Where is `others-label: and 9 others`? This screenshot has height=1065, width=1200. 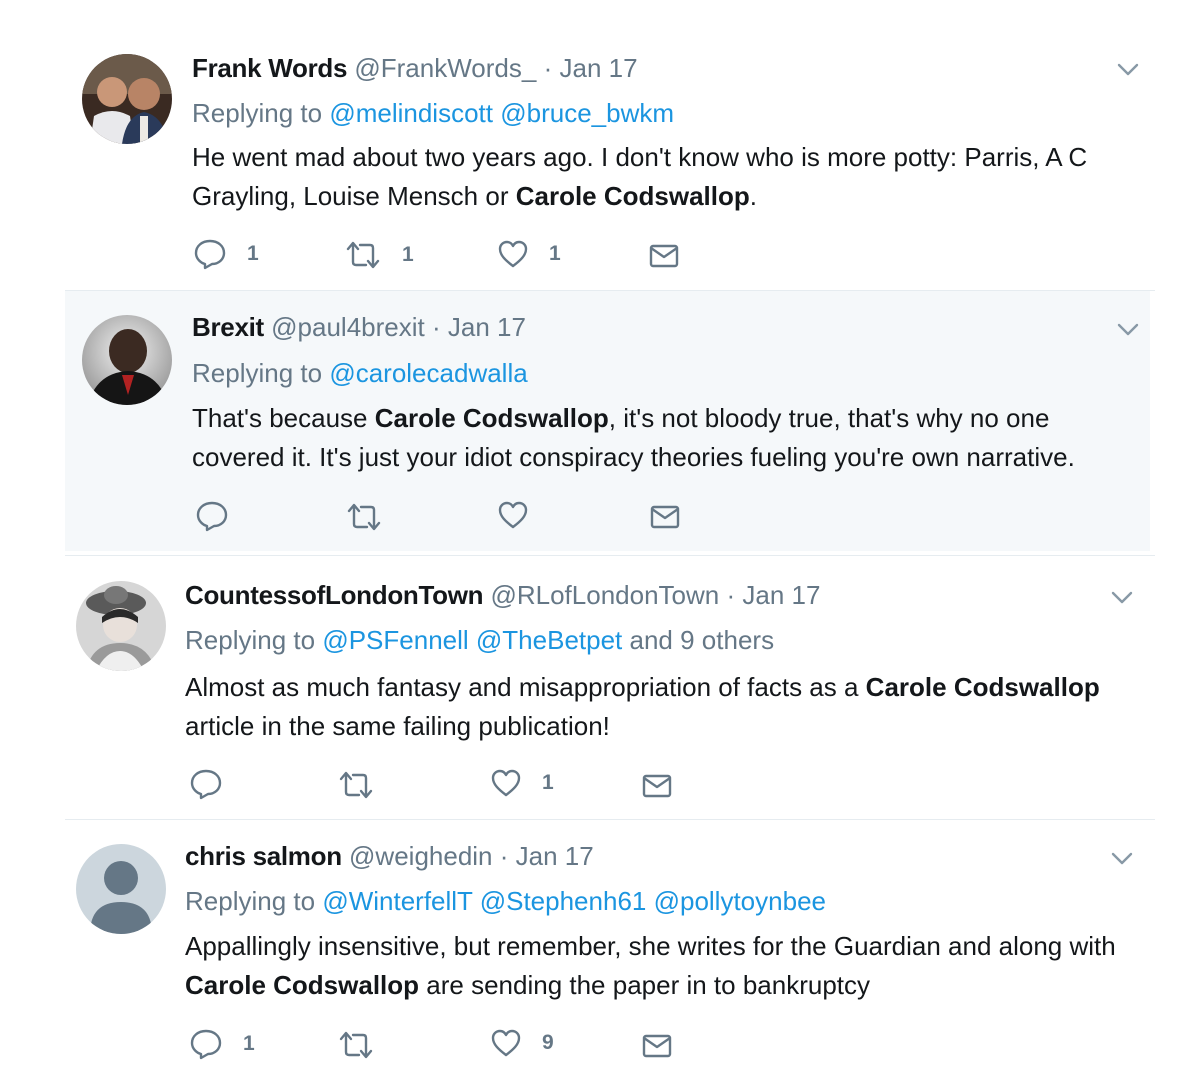 others-label: and 9 others is located at coordinates (702, 640).